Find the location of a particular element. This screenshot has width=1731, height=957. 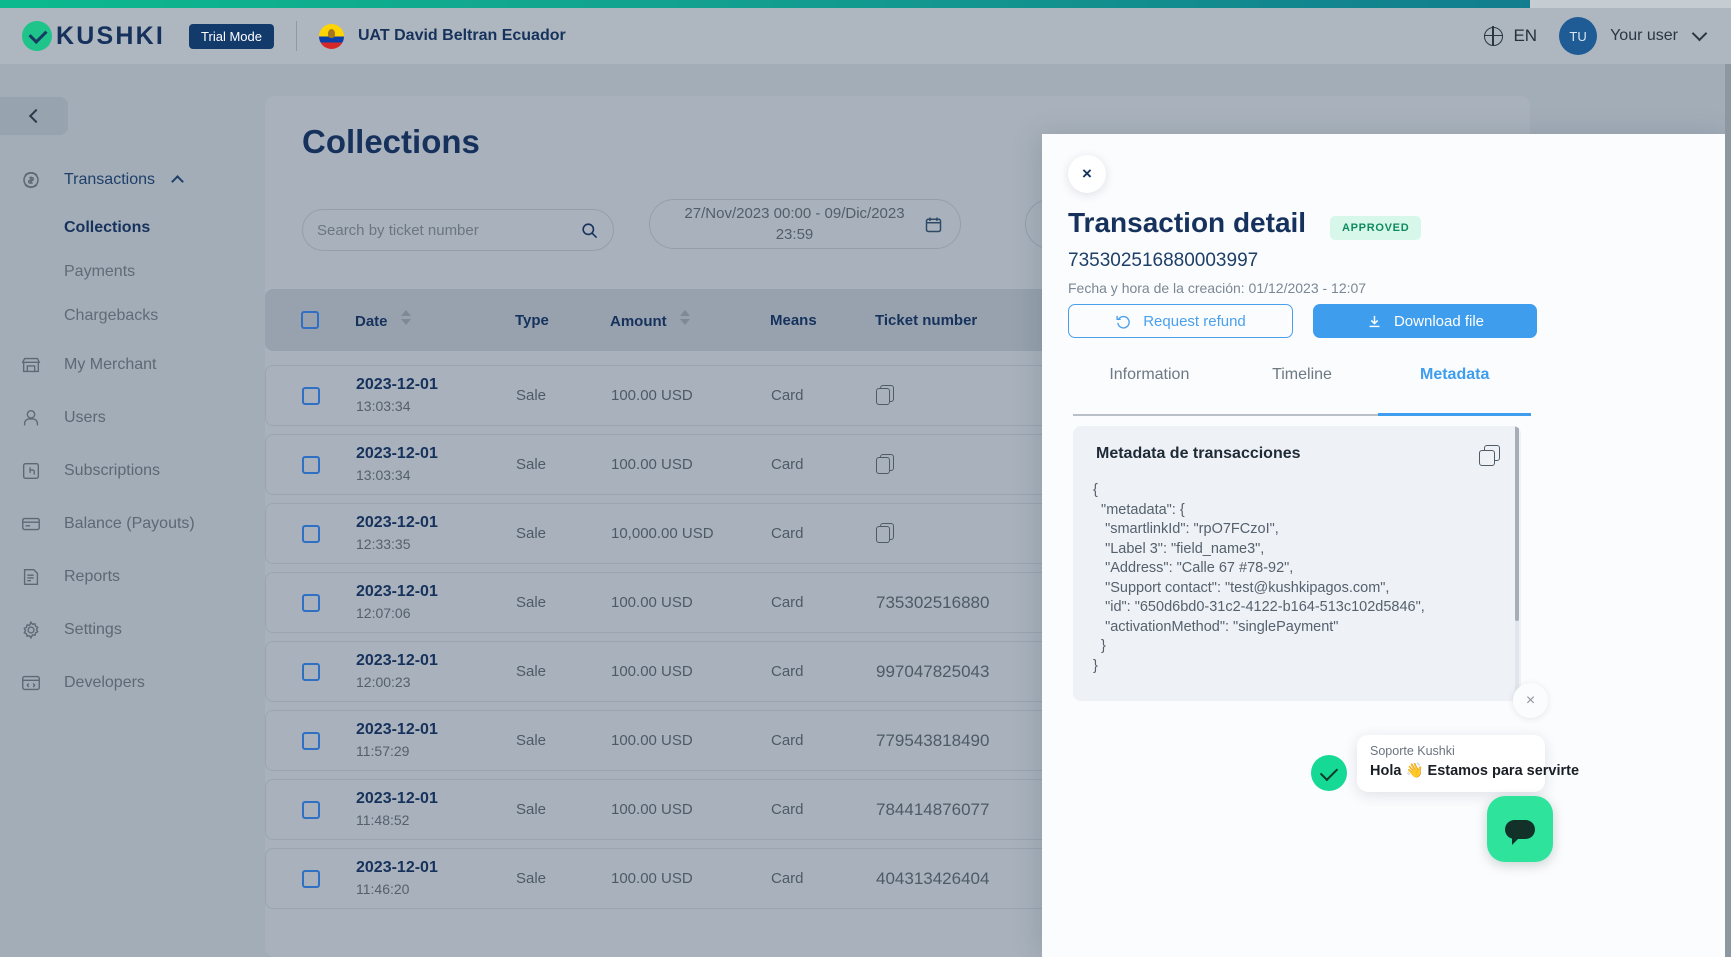

column-header-means: Means is located at coordinates (822, 320).